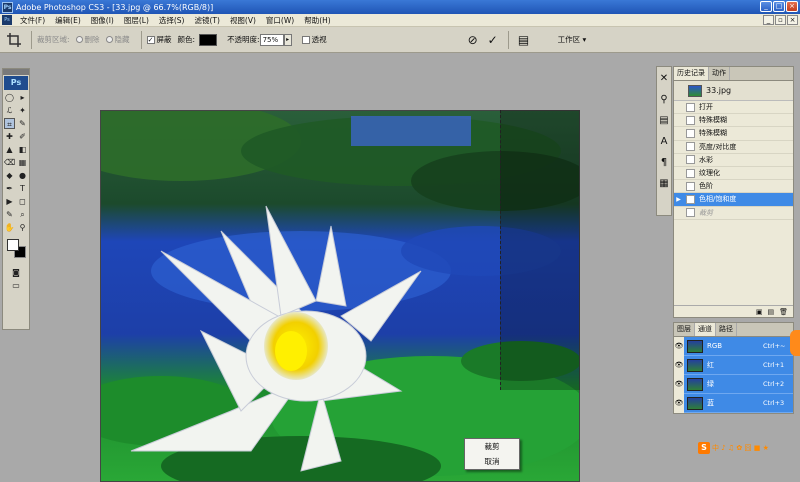  Describe the element at coordinates (664, 184) in the screenshot. I see `layer-comps-icon: ▦` at that location.